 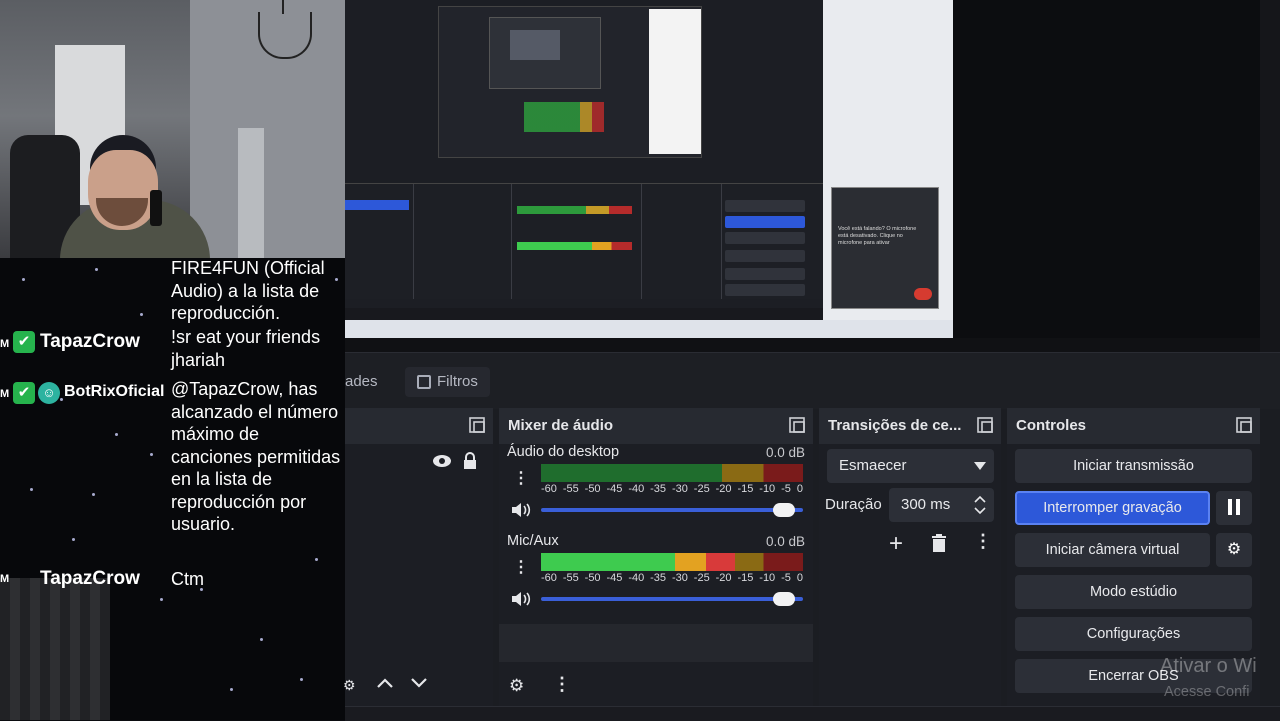 I want to click on chat-message-text: !sr eat your friends jhariah, so click(x=246, y=348).